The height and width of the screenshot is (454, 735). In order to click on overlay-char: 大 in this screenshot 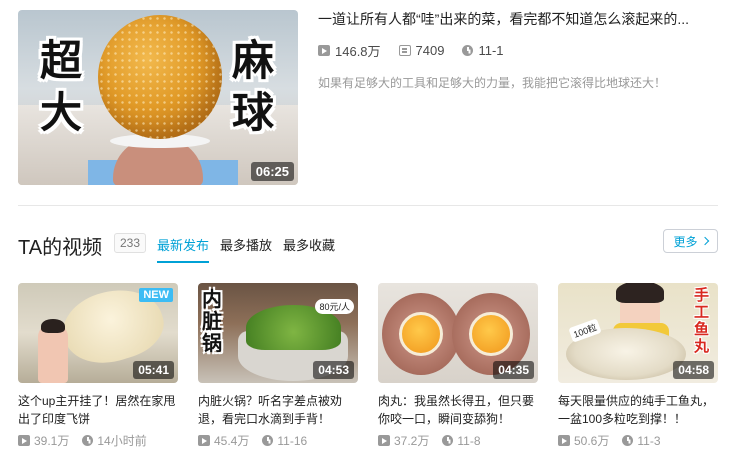, I will do `click(61, 112)`.